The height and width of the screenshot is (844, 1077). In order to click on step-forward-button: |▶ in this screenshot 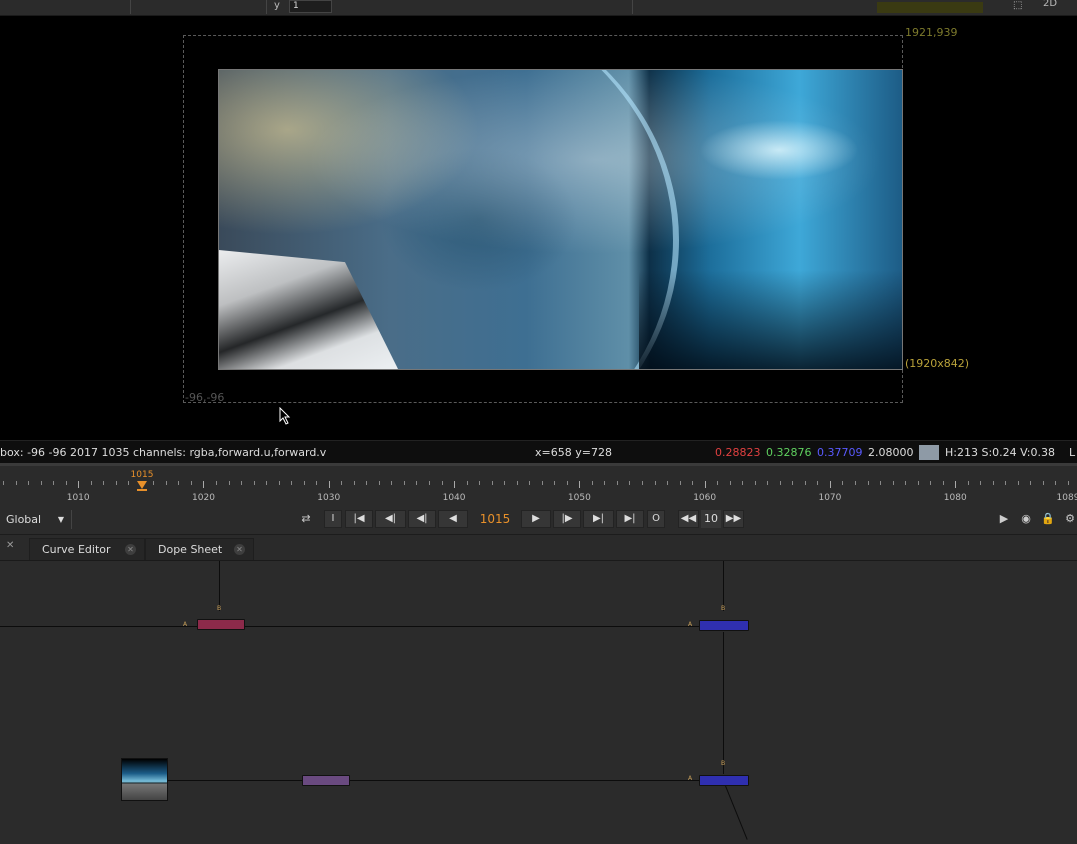, I will do `click(567, 519)`.